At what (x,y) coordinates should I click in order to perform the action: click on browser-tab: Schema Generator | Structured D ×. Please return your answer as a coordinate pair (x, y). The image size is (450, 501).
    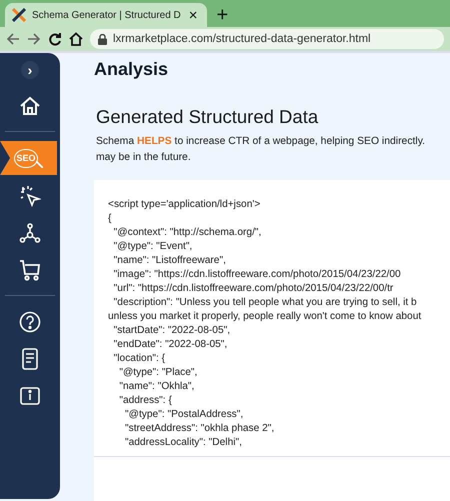
    Looking at the image, I should click on (106, 15).